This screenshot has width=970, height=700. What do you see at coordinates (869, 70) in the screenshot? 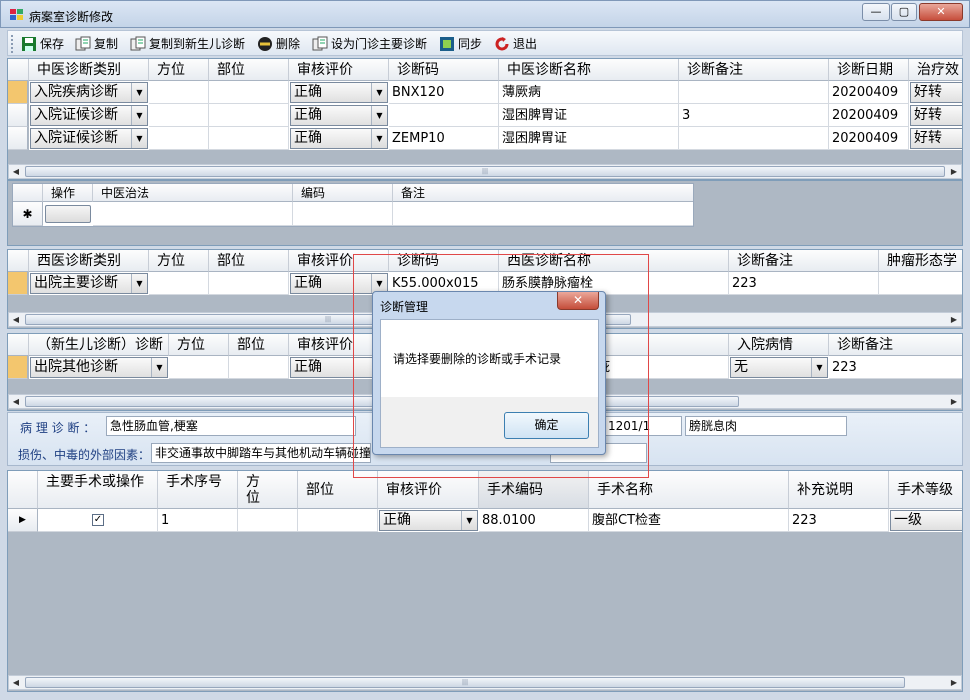
I see `col-header: 诊断日期` at bounding box center [869, 70].